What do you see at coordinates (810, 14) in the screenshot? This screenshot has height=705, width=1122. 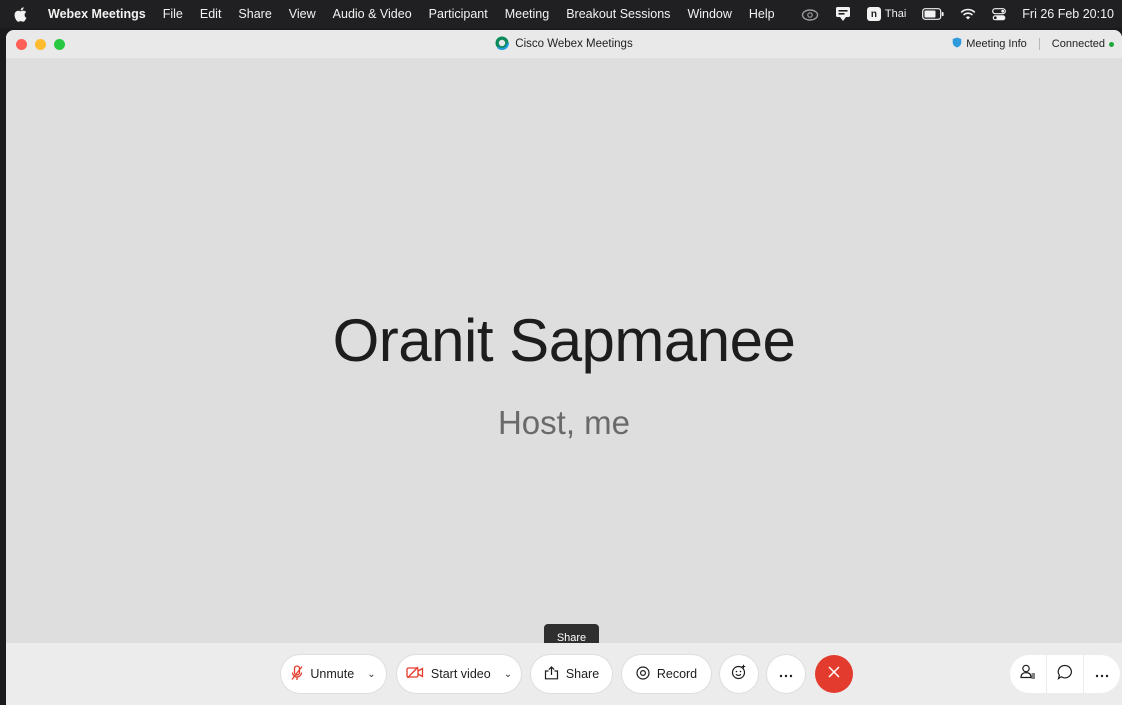 I see `creative-cloud-icon` at bounding box center [810, 14].